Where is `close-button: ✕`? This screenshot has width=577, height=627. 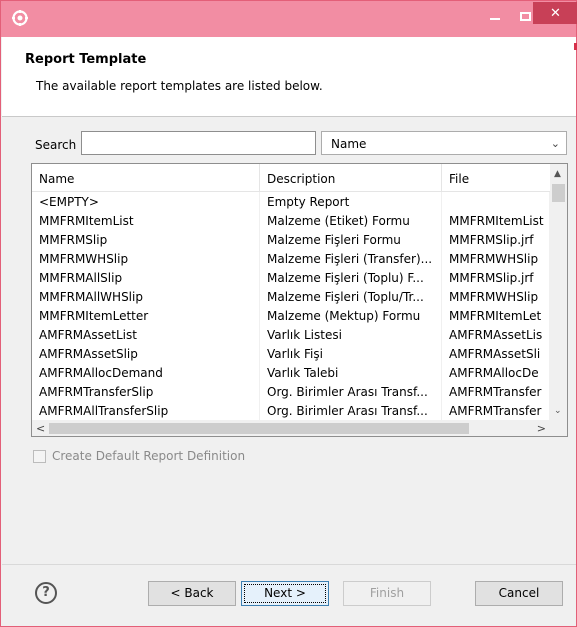
close-button: ✕ is located at coordinates (555, 13).